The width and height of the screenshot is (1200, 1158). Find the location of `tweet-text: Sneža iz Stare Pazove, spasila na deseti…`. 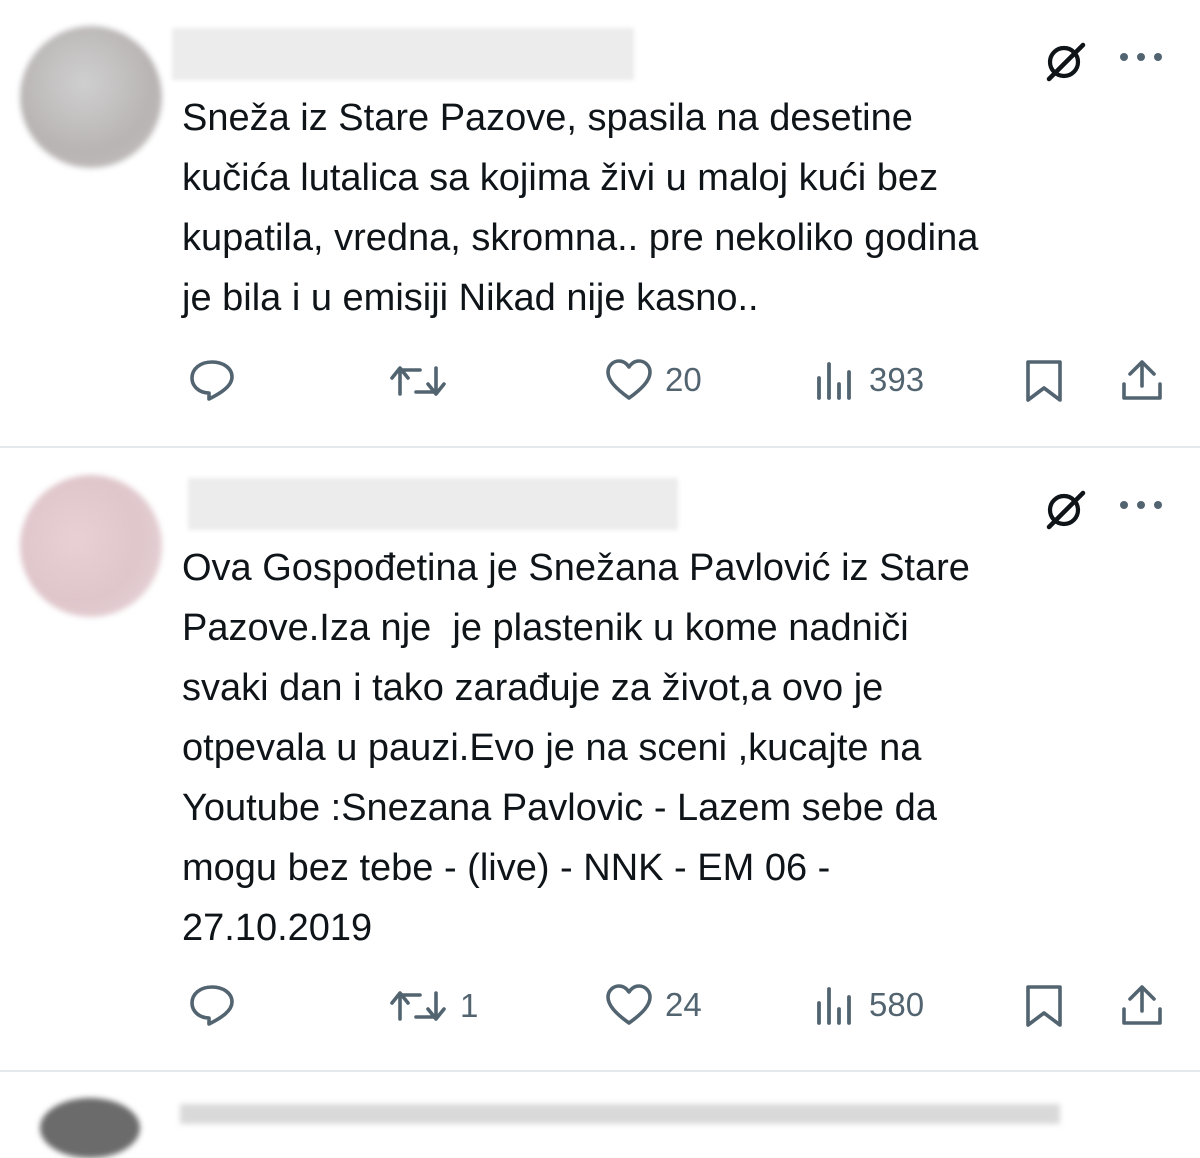

tweet-text: Sneža iz Stare Pazove, spasila na deseti… is located at coordinates (580, 208).